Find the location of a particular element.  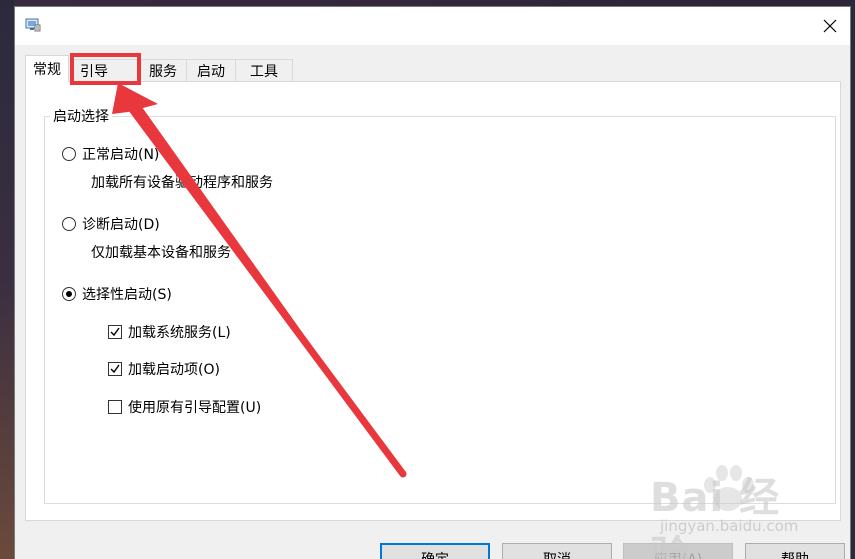

tab-general: 常规 is located at coordinates (47, 68).